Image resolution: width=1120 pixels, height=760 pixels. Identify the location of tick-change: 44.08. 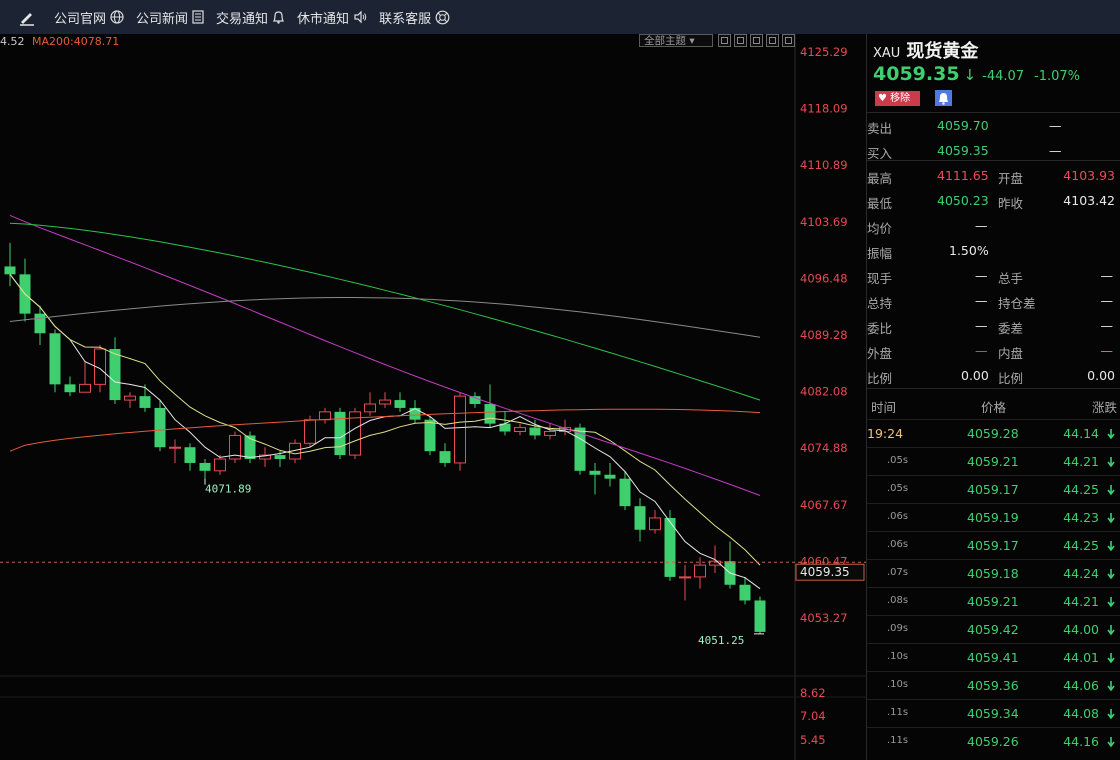
(1081, 713).